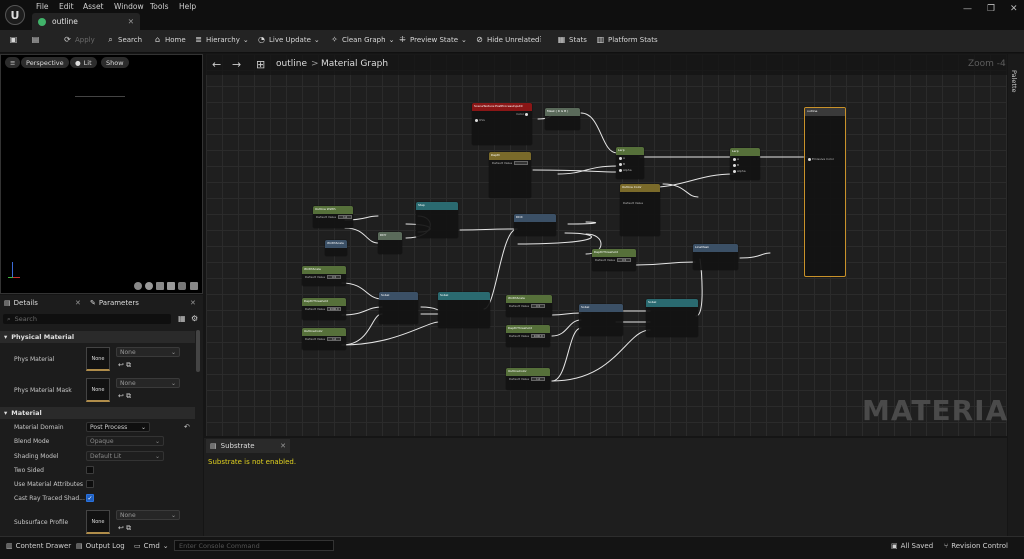  Describe the element at coordinates (90, 498) in the screenshot. I see `cast-ray-traced-checkbox: ✓` at that location.